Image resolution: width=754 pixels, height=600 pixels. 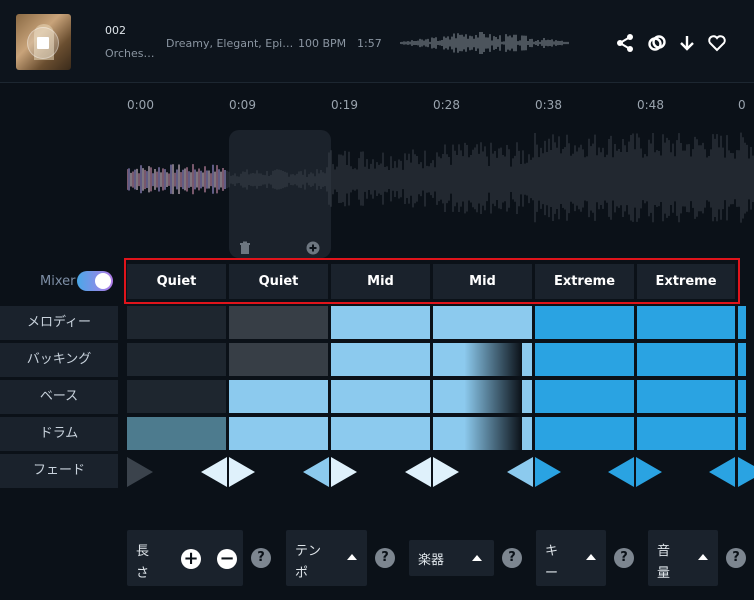 I want to click on tempo-label: テン, so click(x=308, y=551).